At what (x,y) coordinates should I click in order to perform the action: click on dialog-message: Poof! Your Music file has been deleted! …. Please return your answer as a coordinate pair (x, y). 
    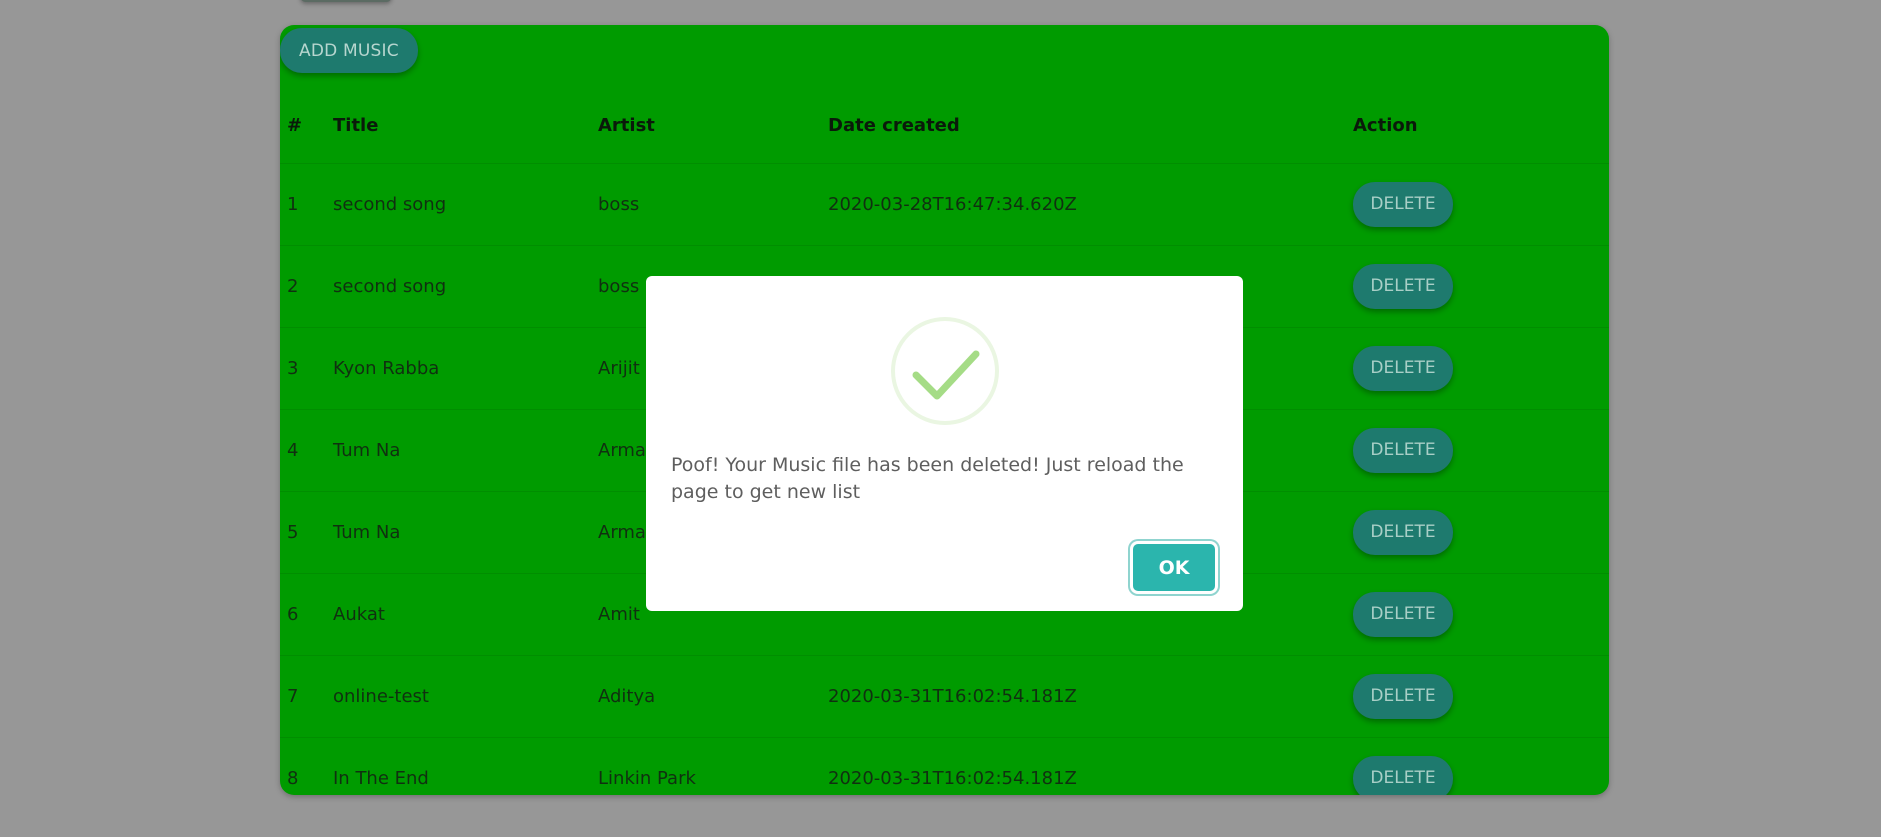
    Looking at the image, I should click on (927, 478).